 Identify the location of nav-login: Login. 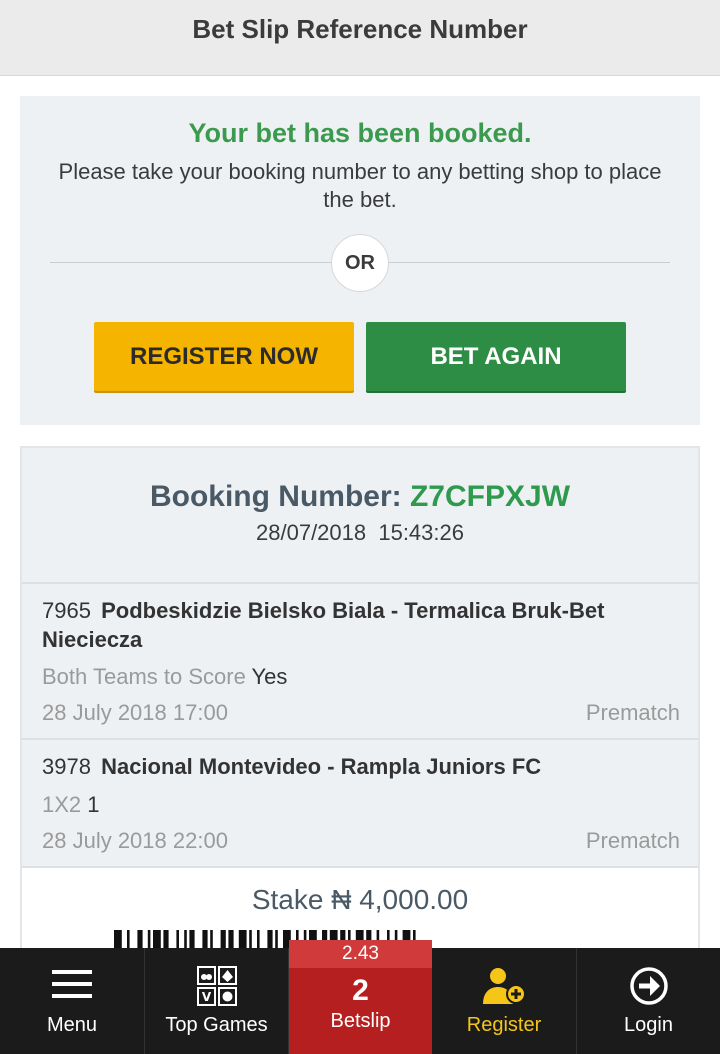
(648, 1001).